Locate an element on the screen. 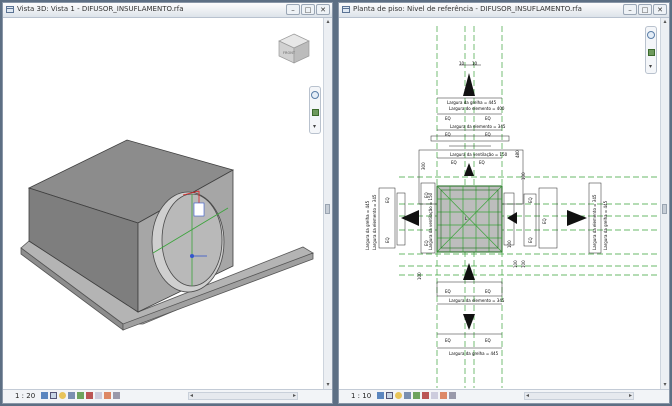 This screenshot has height=406, width=672. dim-label-left2: Largura da elemento = 345 is located at coordinates (374, 222).